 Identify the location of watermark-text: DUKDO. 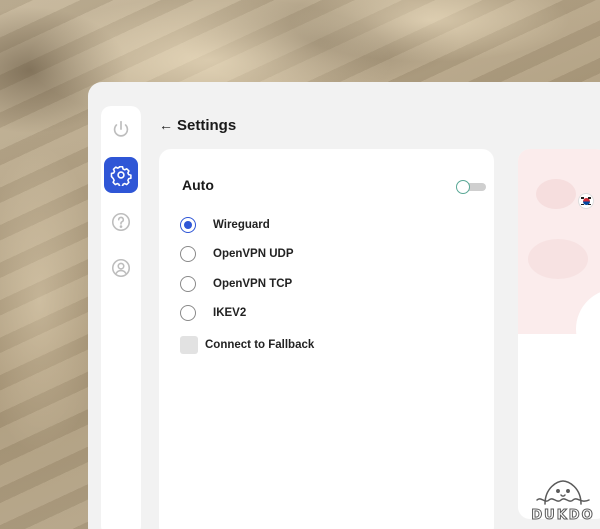
(563, 516).